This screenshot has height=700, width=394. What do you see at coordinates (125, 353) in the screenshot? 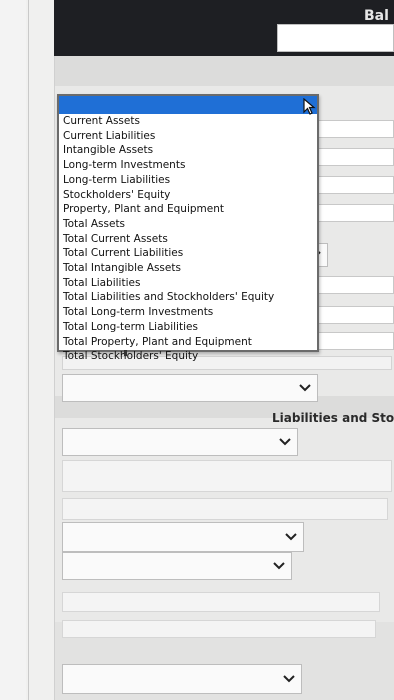
I see `text-caret` at bounding box center [125, 353].